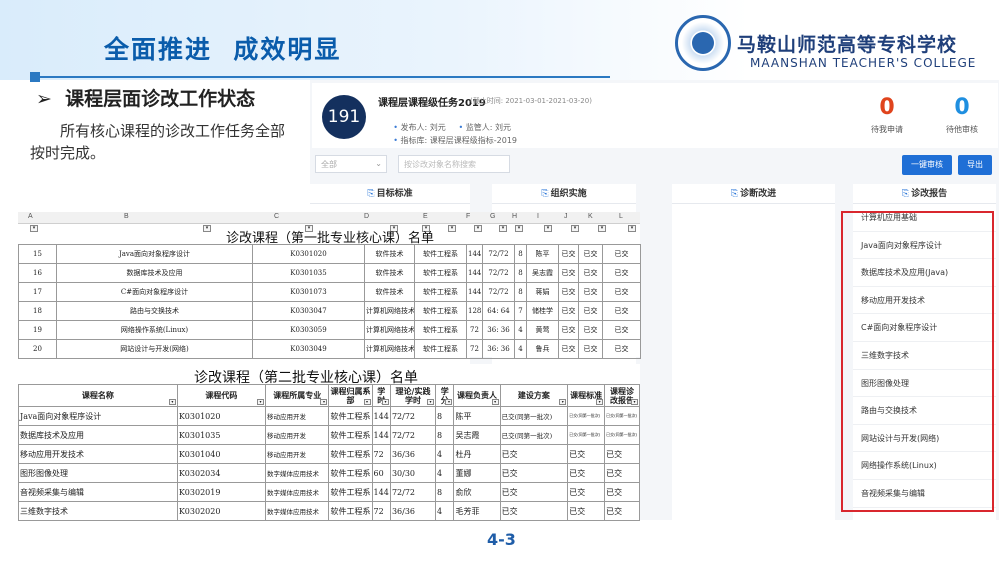 Image resolution: width=999 pixels, height=562 pixels. Describe the element at coordinates (924, 194) in the screenshot. I see `tab-report: ⎘ 诊改报告` at that location.